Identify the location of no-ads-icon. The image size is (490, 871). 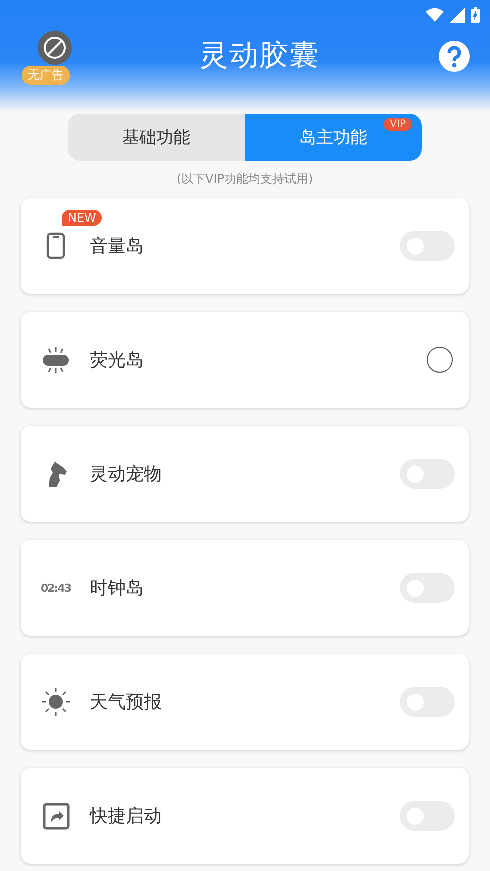
(55, 48).